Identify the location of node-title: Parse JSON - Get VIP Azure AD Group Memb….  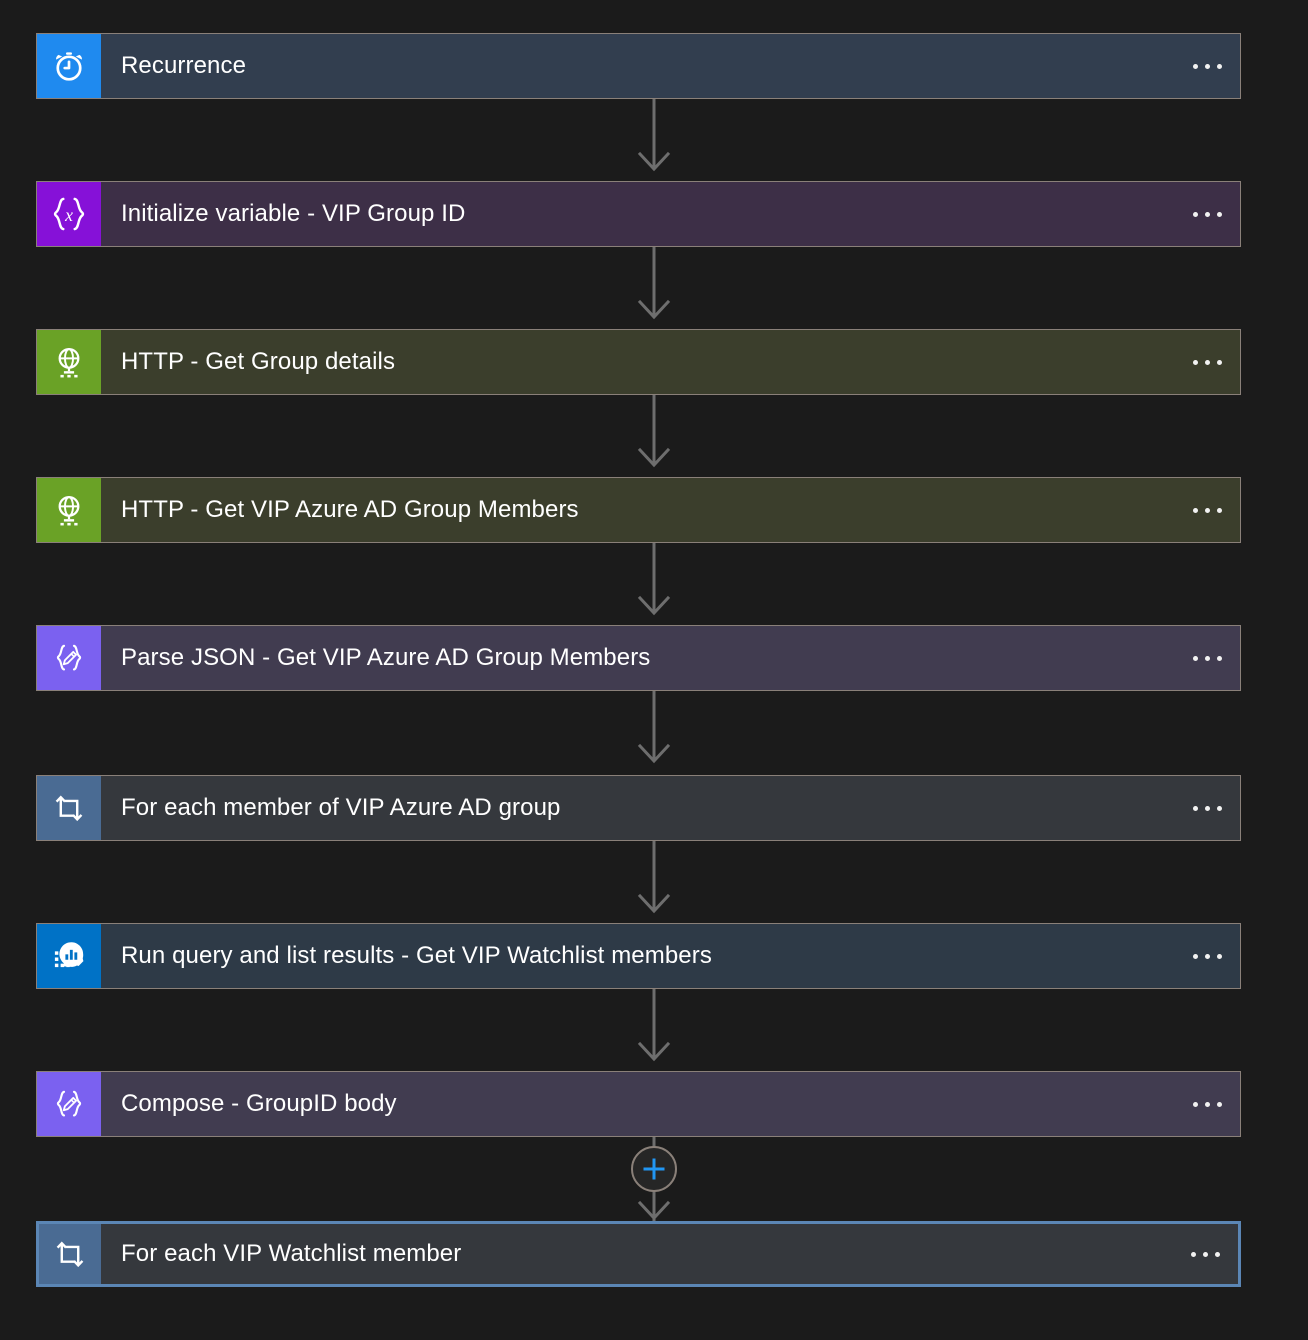
(386, 658).